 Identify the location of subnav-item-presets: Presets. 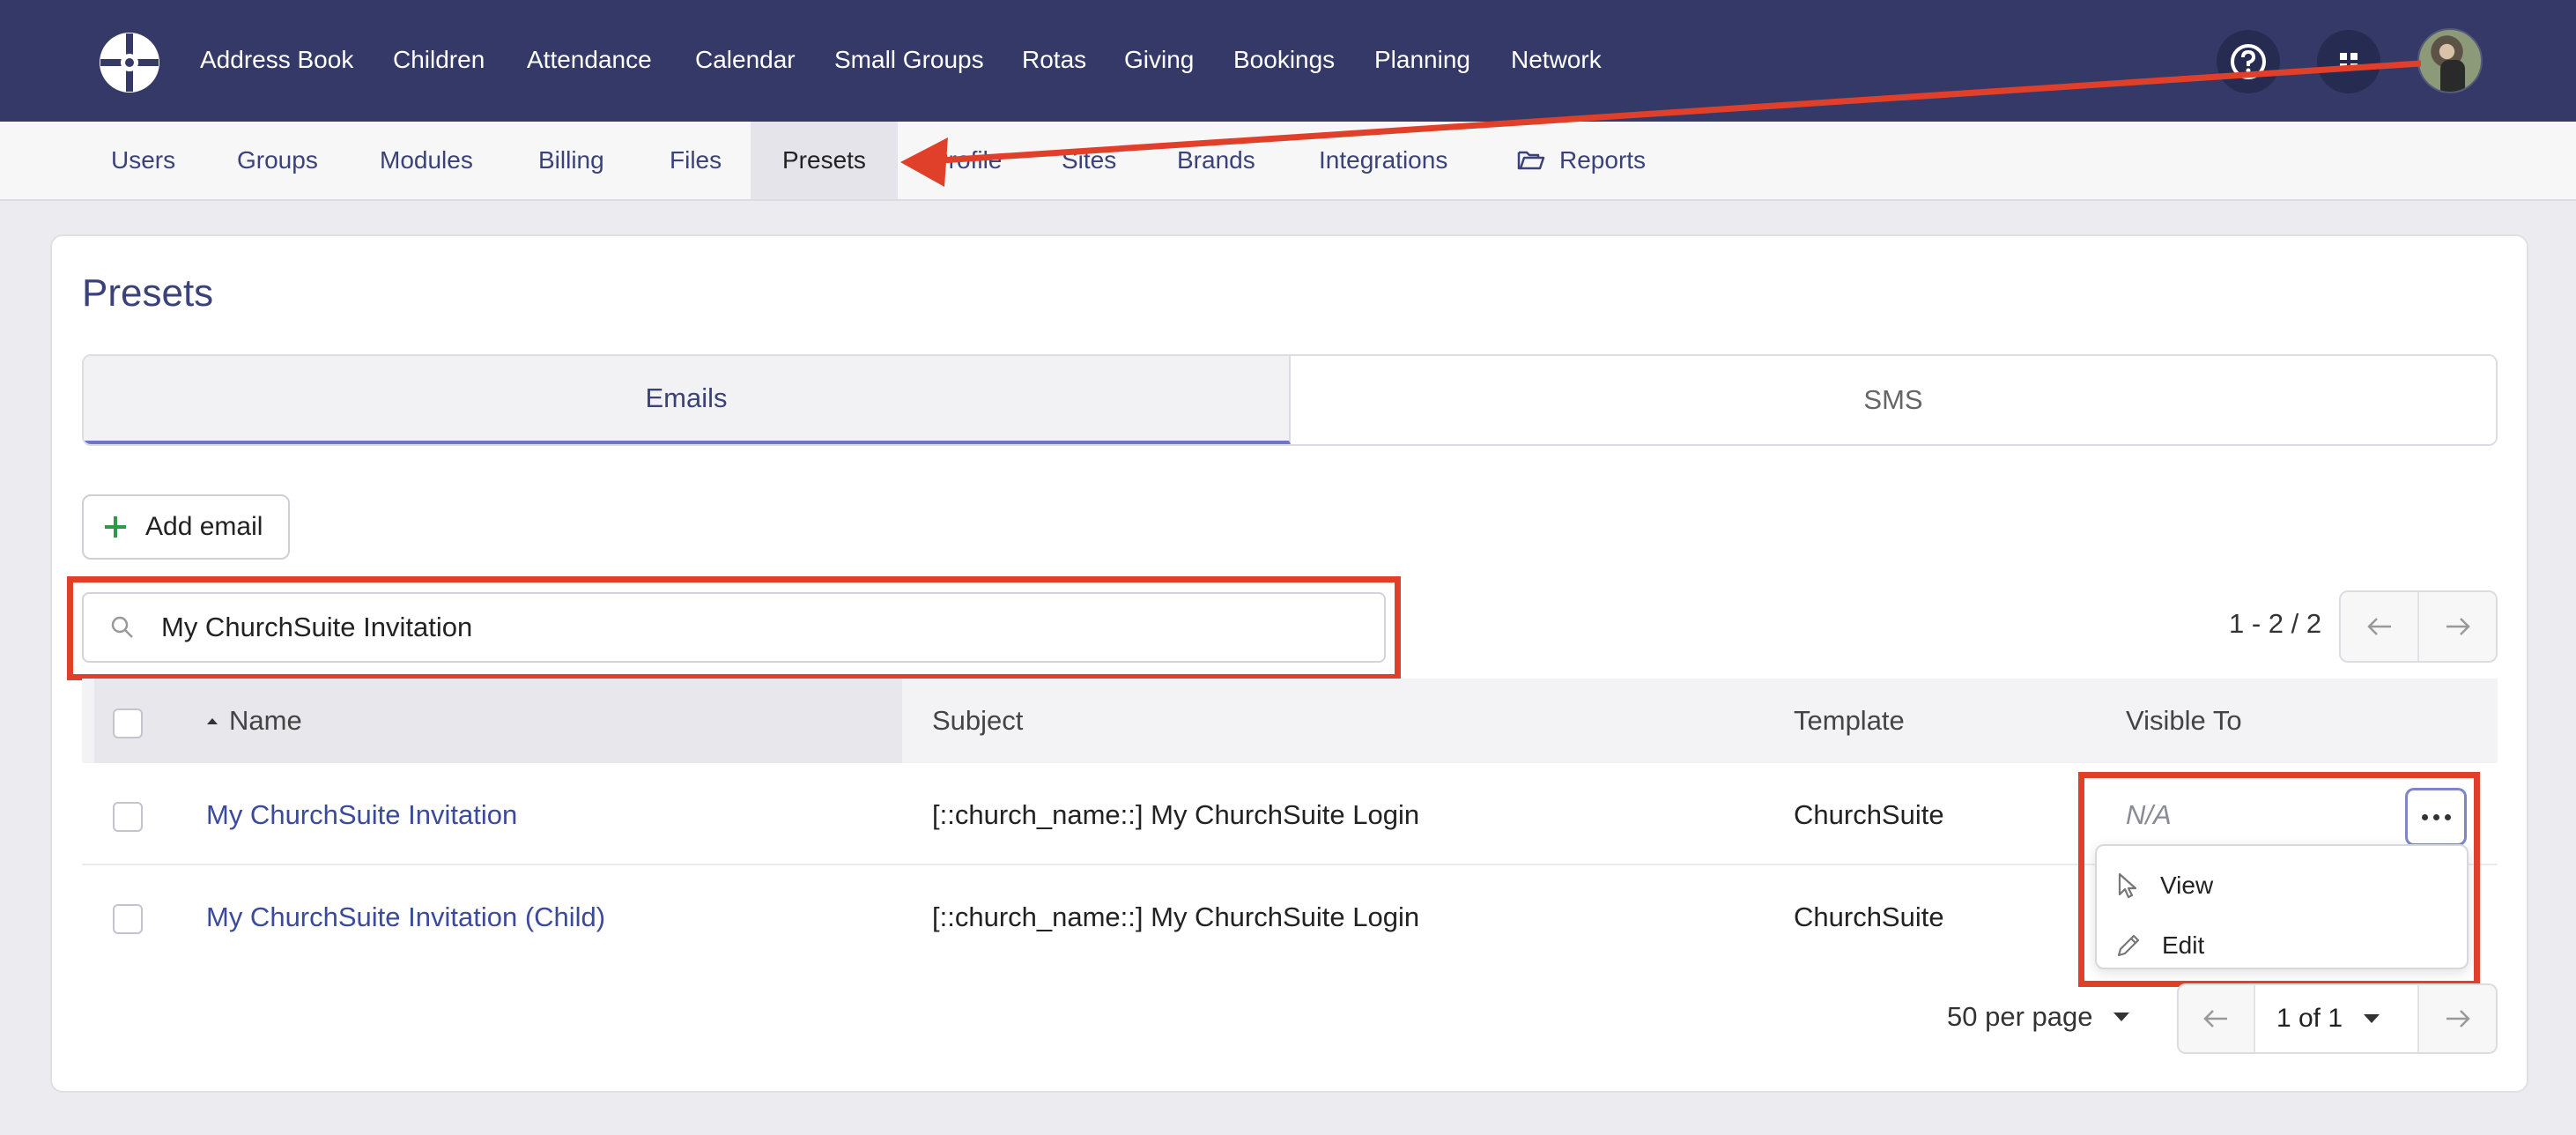
(825, 160).